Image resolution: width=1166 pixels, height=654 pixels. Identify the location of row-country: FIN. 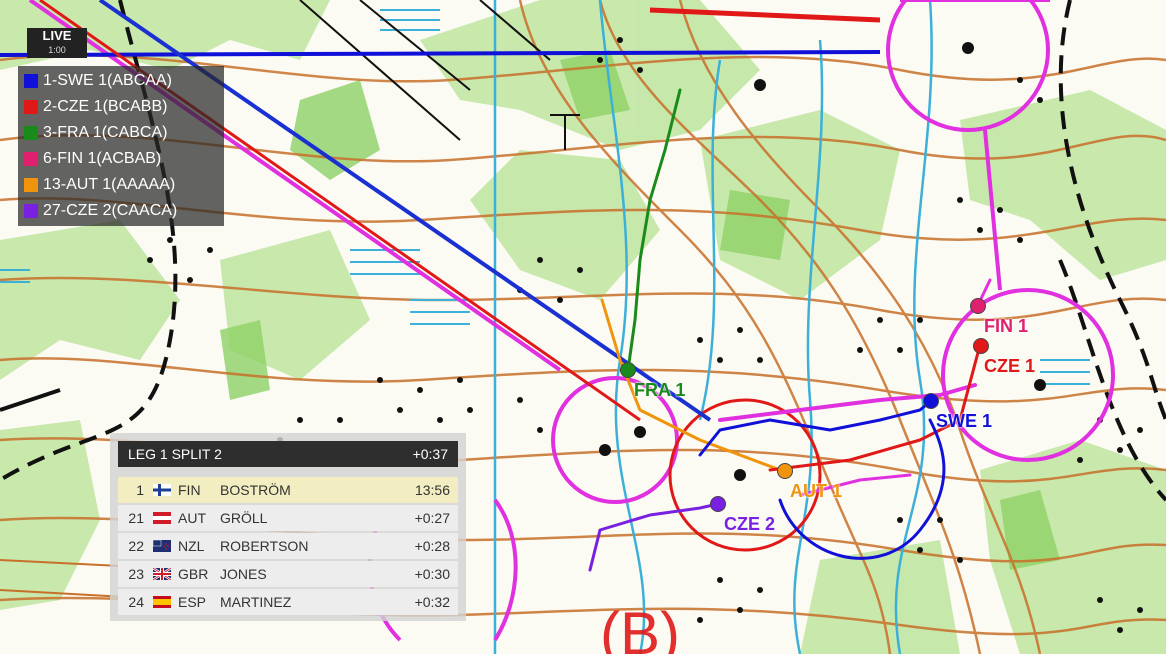
(189, 490).